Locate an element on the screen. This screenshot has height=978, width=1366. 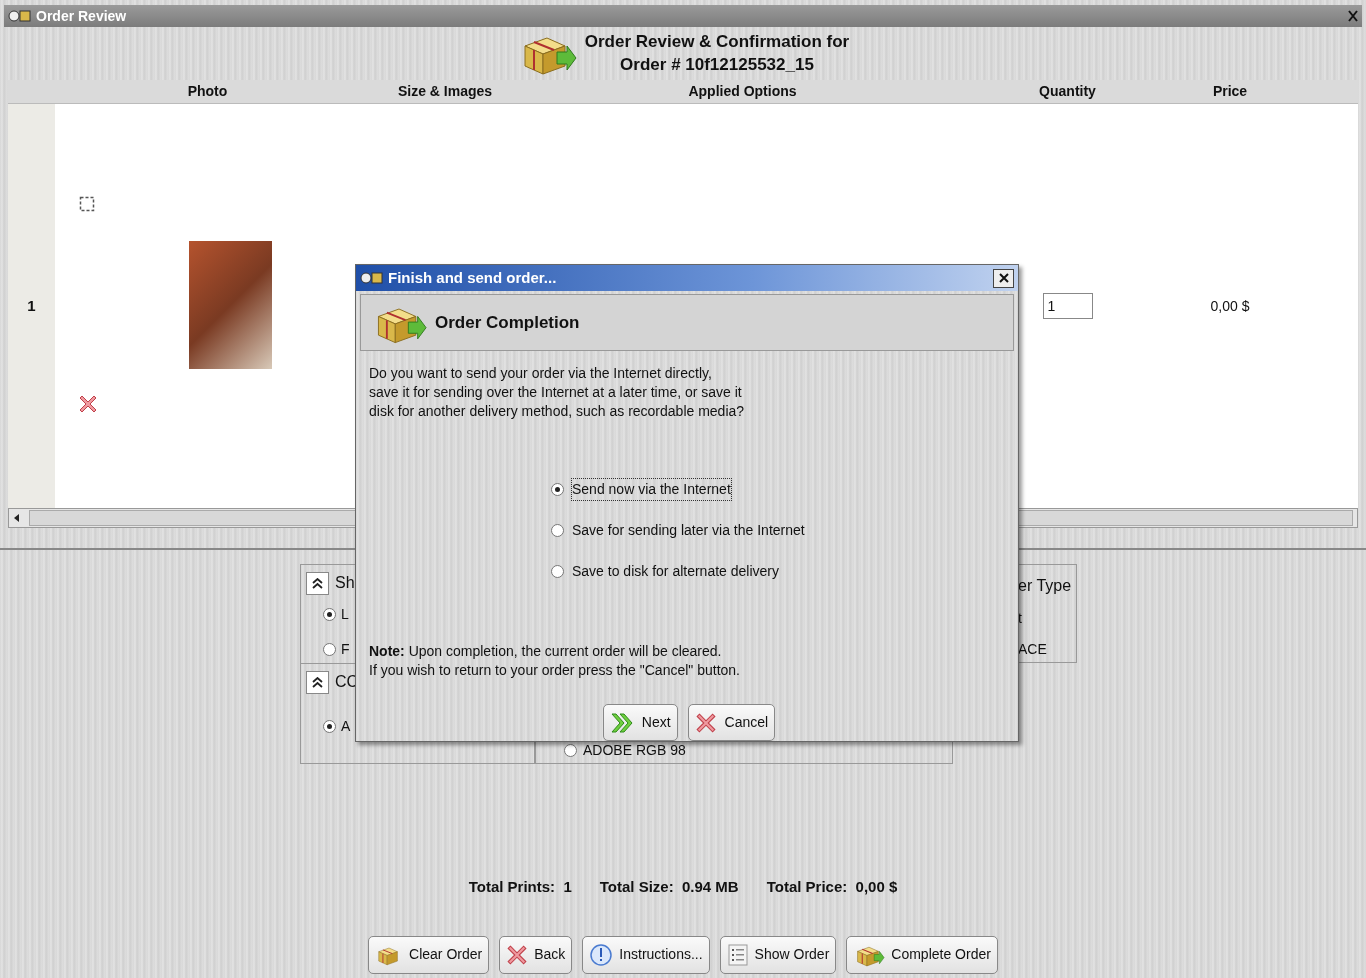
column-header: Applied Options is located at coordinates (742, 91).